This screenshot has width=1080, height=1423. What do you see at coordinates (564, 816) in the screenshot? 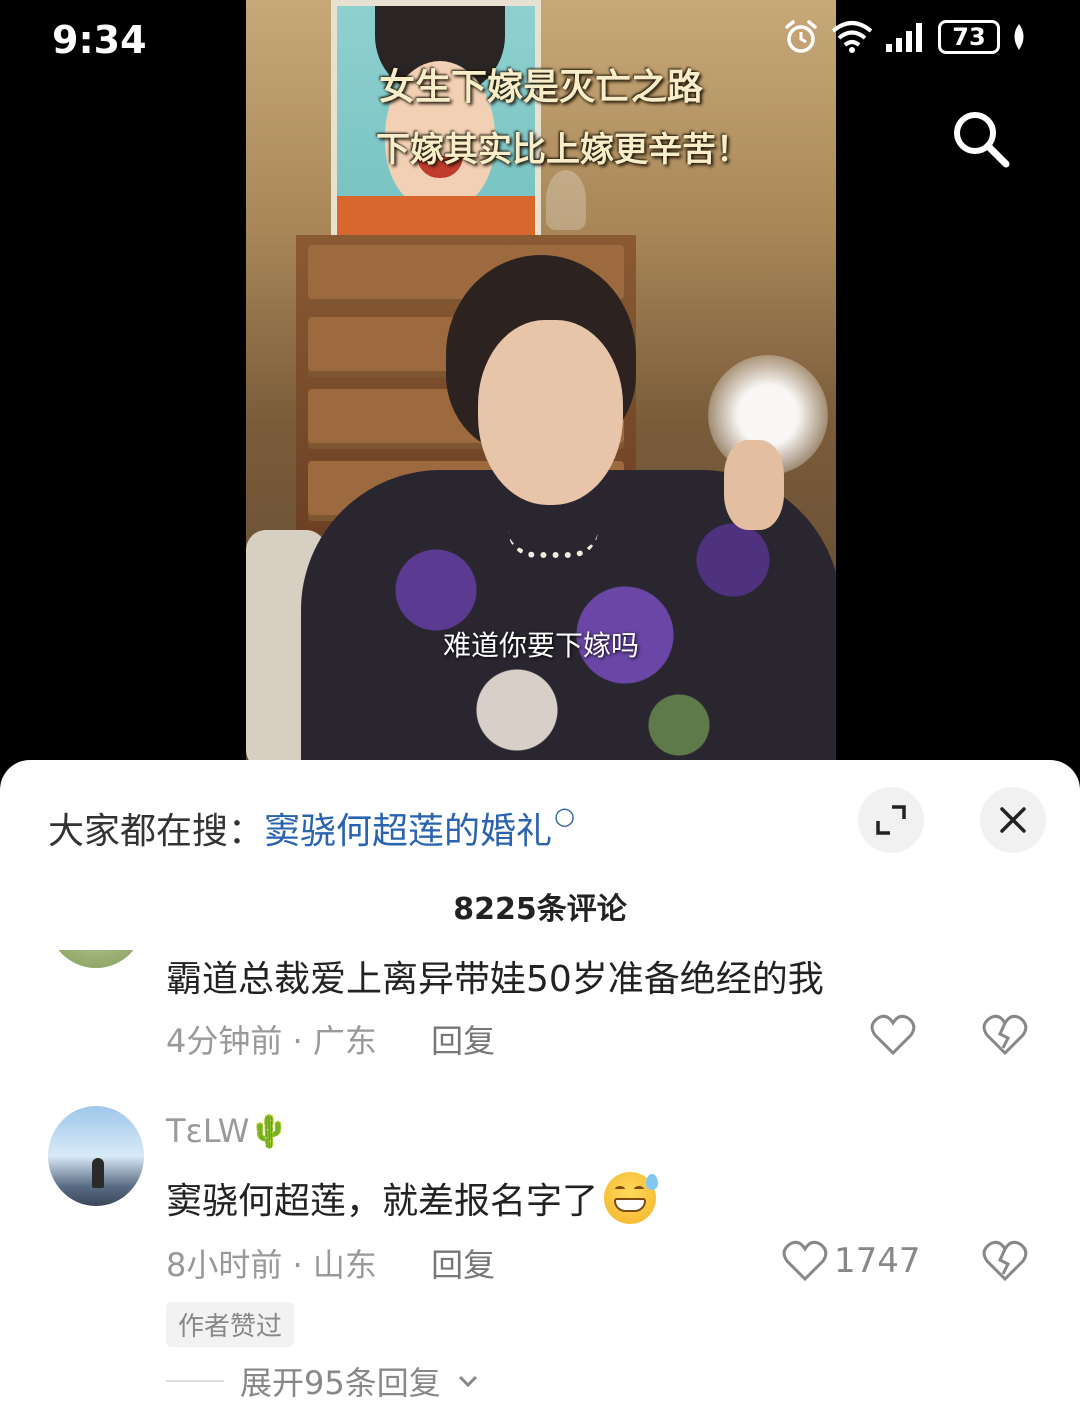
I see `trending-search-icon: ○` at bounding box center [564, 816].